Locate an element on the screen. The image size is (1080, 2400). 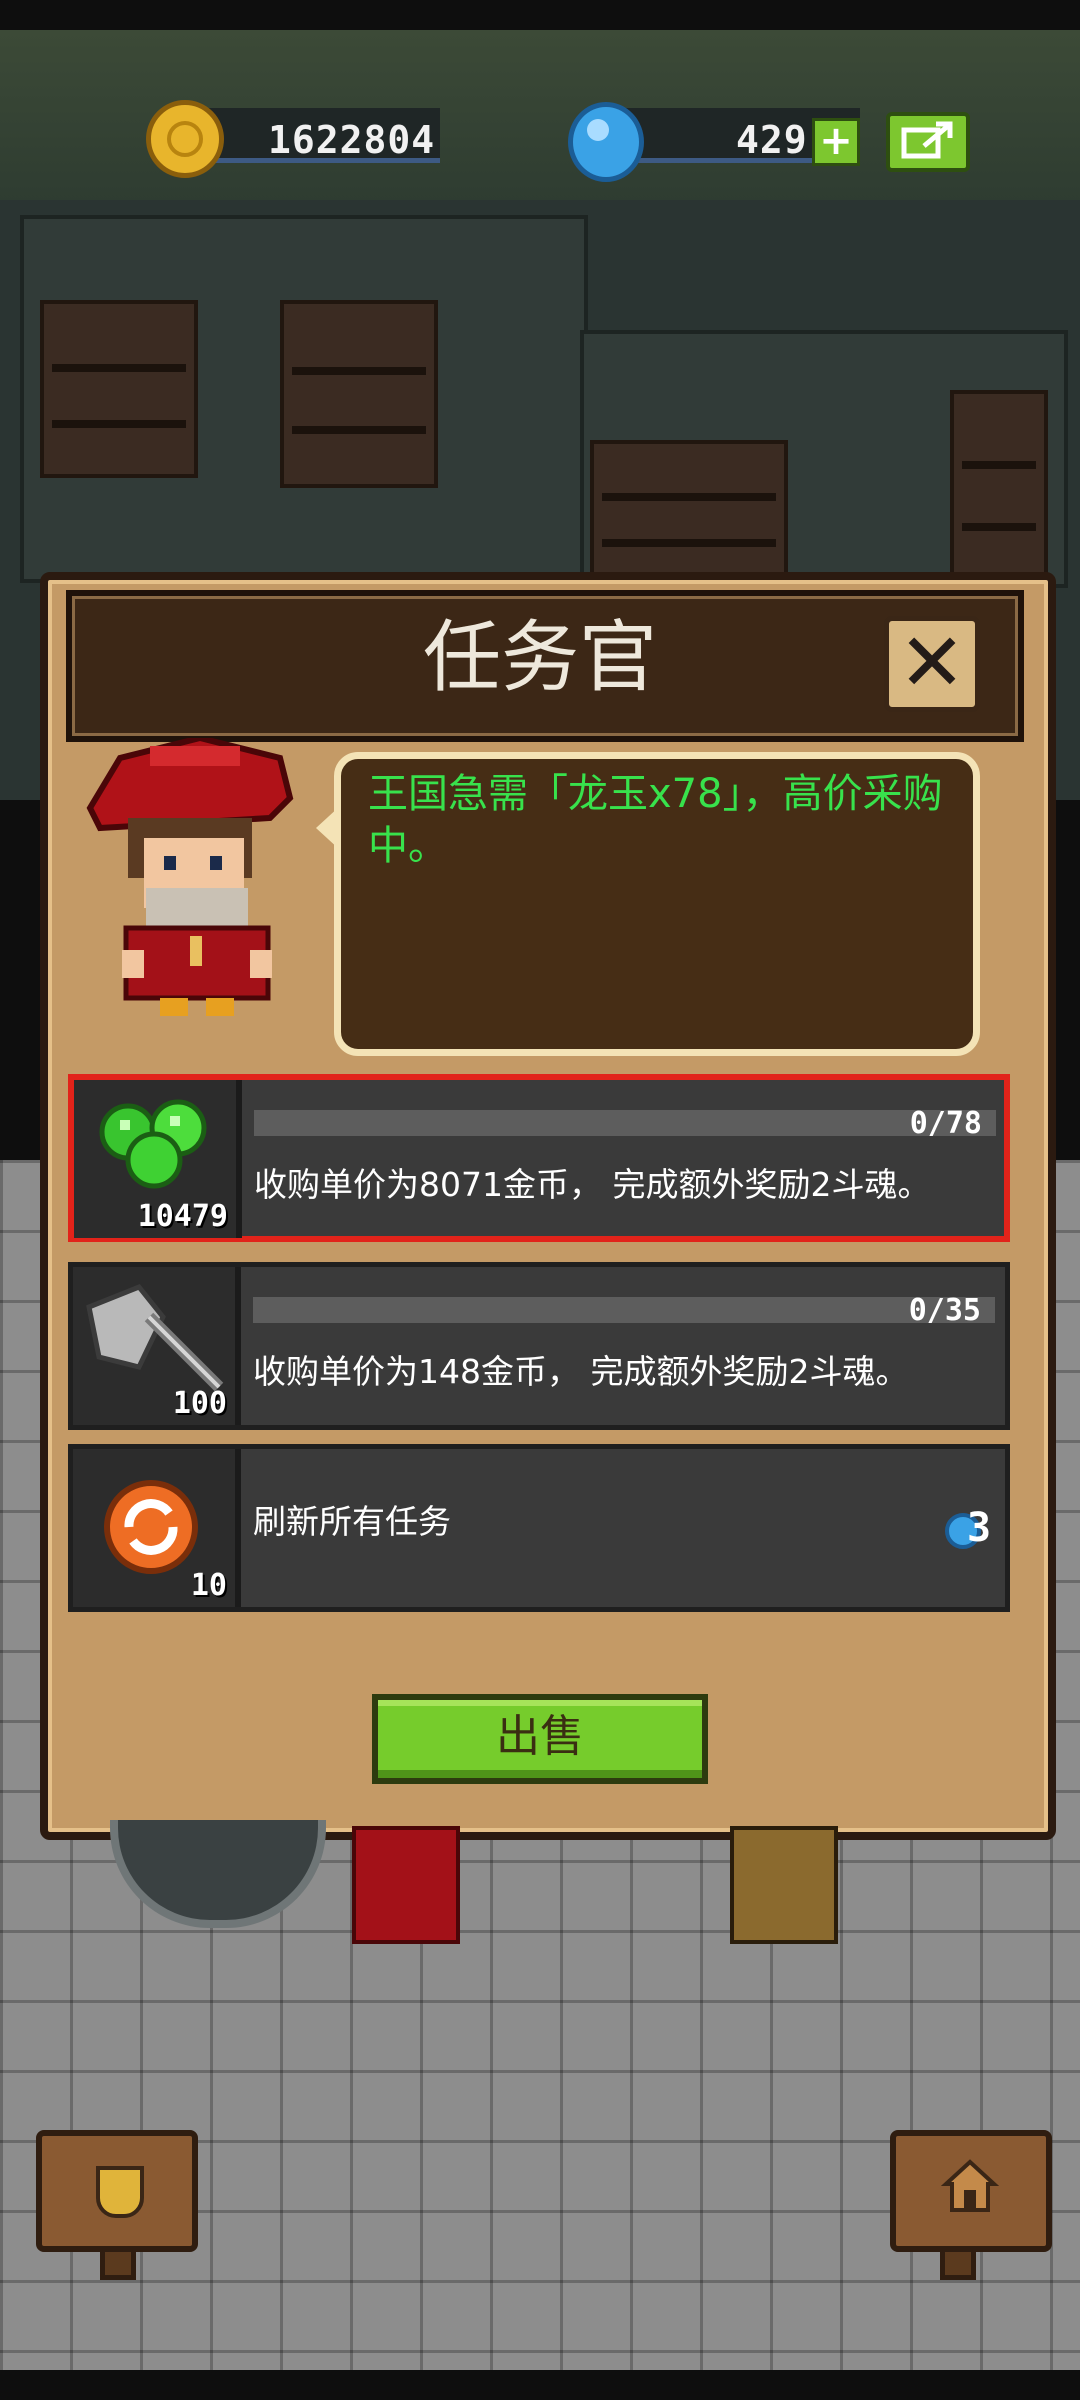
gold-coin-icon is located at coordinates (185, 139).